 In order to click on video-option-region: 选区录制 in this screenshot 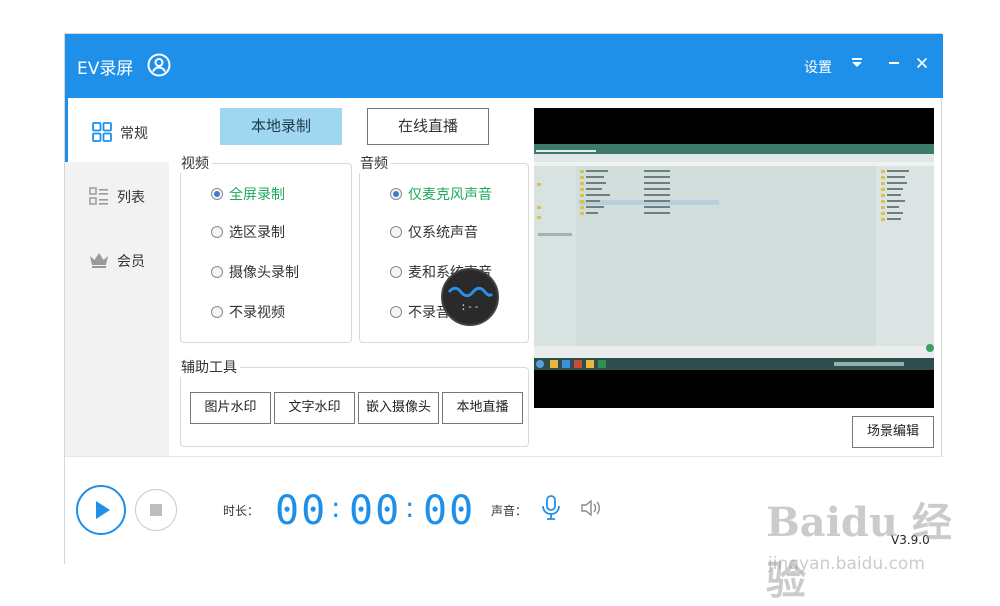, I will do `click(271, 233)`.